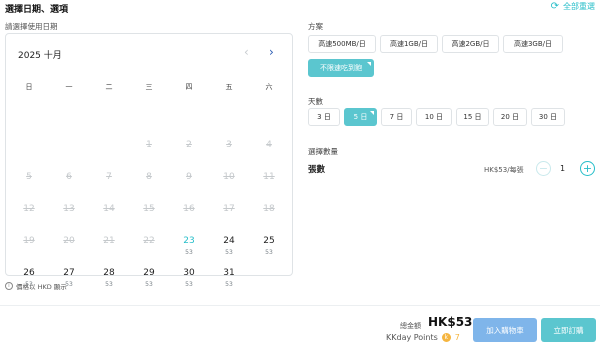 This screenshot has height=346, width=600. Describe the element at coordinates (29, 220) in the screenshot. I see `calendar-day: 12` at that location.